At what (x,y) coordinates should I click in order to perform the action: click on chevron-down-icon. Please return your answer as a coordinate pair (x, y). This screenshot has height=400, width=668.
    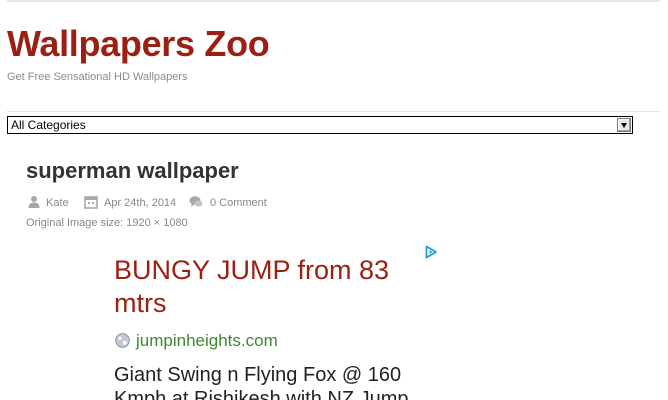
    Looking at the image, I should click on (624, 125).